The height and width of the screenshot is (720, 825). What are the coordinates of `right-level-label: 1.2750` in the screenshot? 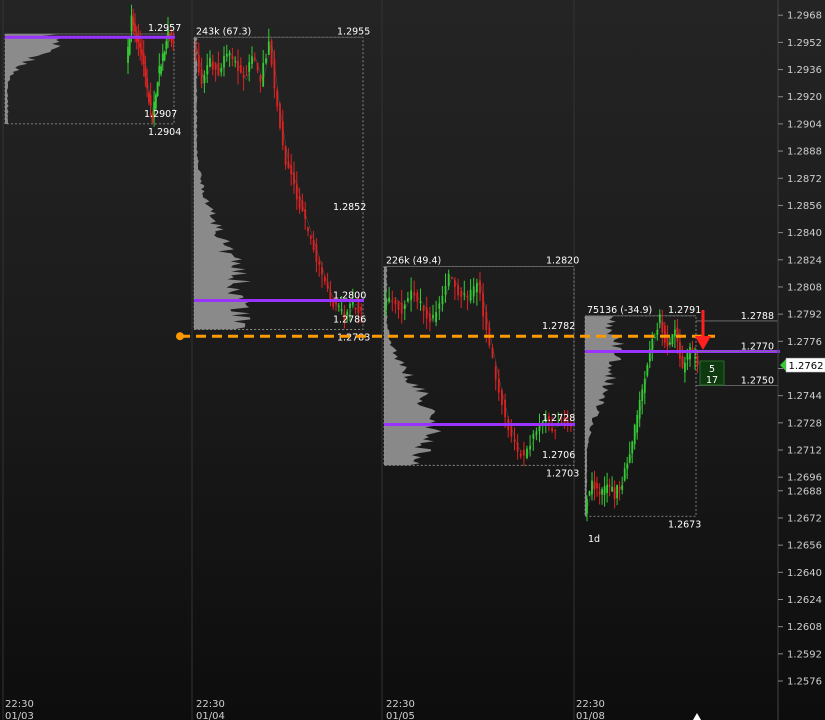 It's located at (757, 380).